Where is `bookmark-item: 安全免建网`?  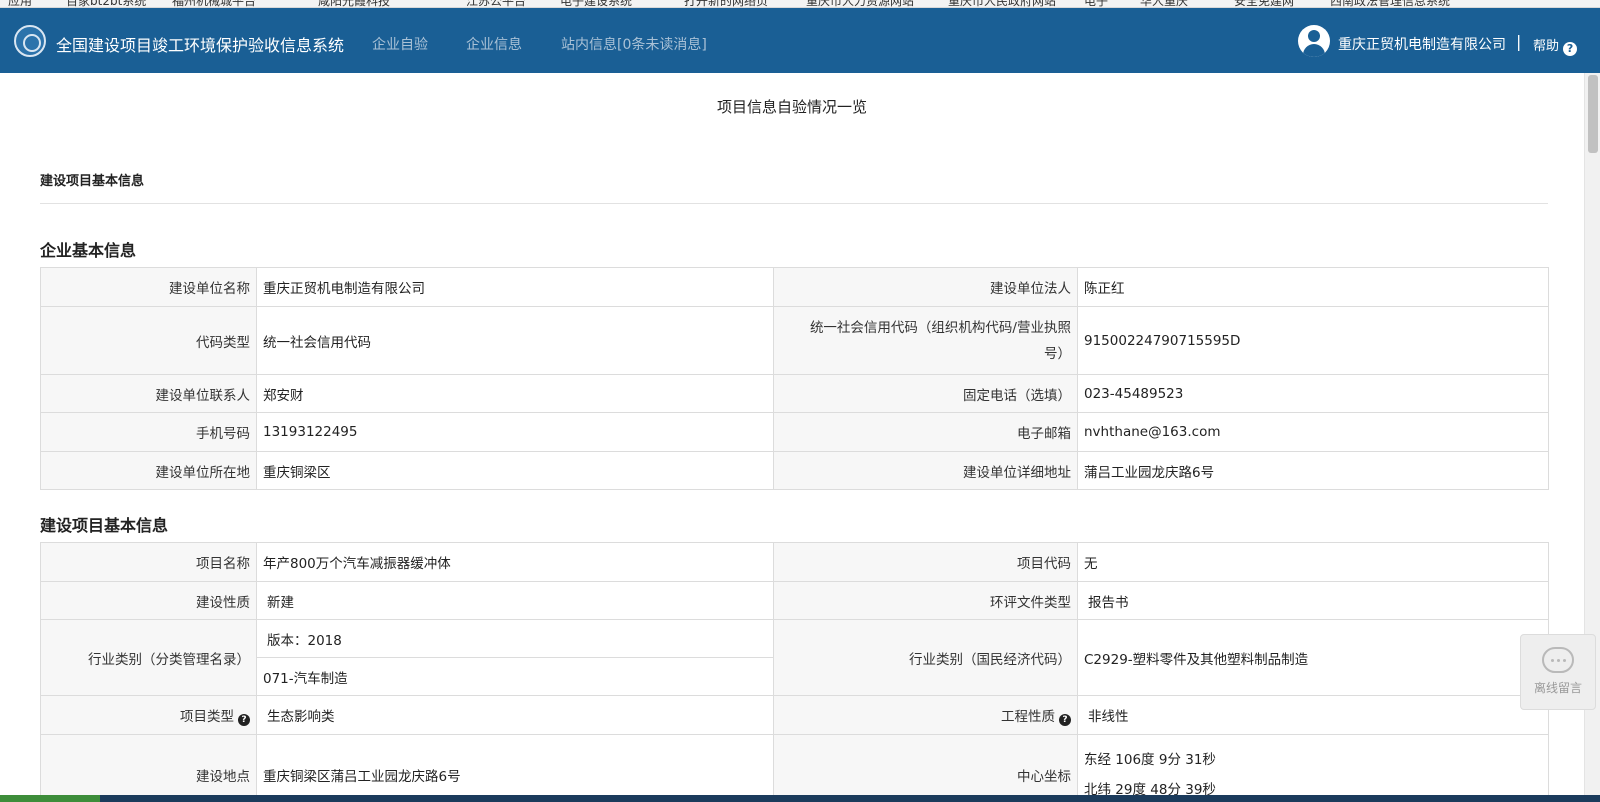
bookmark-item: 安全免建网 is located at coordinates (1264, 3).